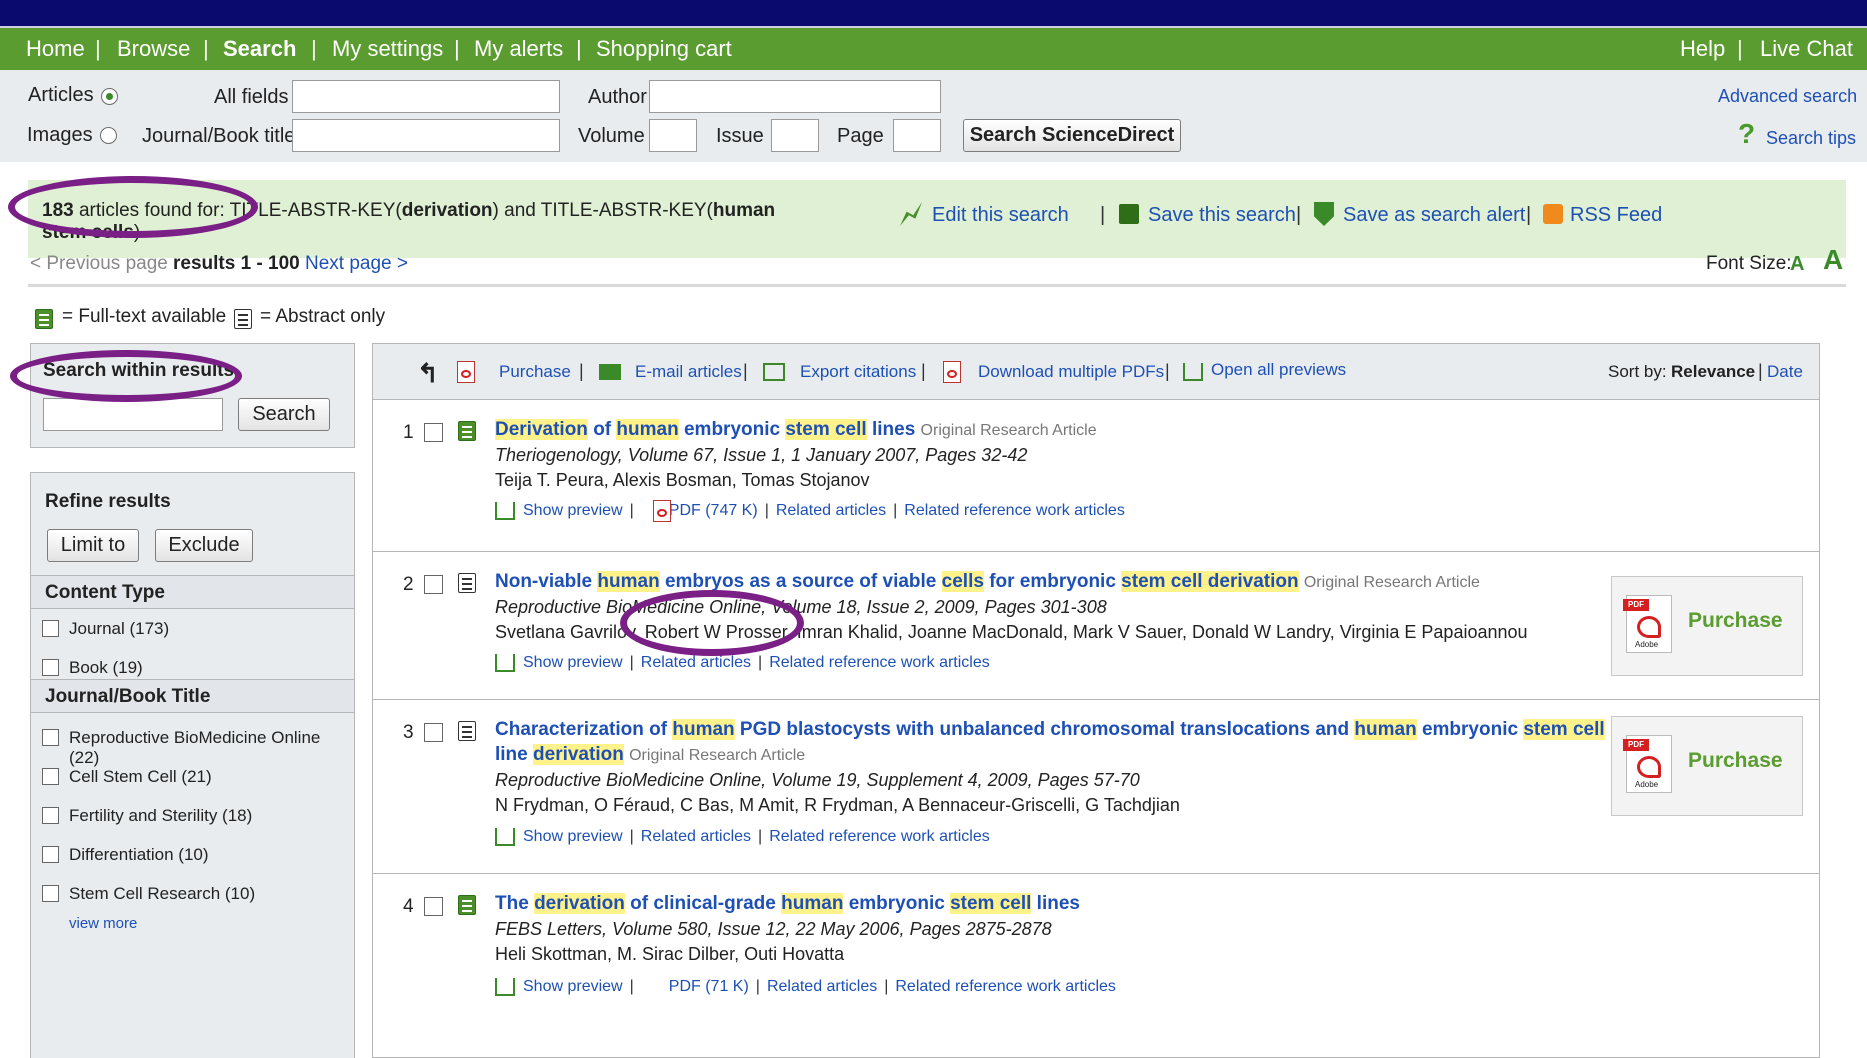 This screenshot has width=1867, height=1058. I want to click on nav-search: Search, so click(259, 49).